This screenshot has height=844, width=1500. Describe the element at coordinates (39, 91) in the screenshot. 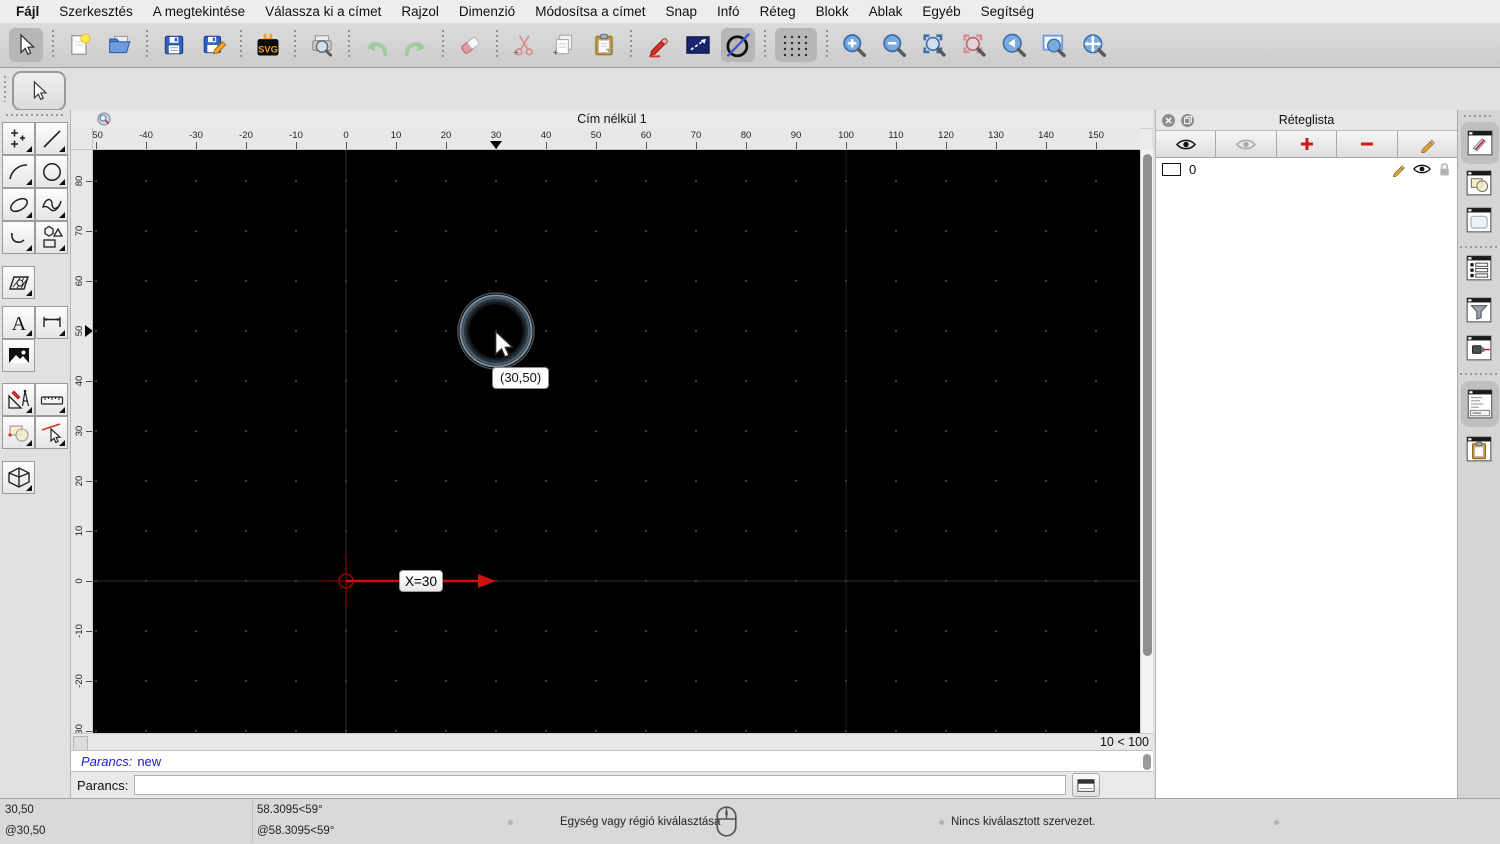

I see `selection-tool-button` at that location.